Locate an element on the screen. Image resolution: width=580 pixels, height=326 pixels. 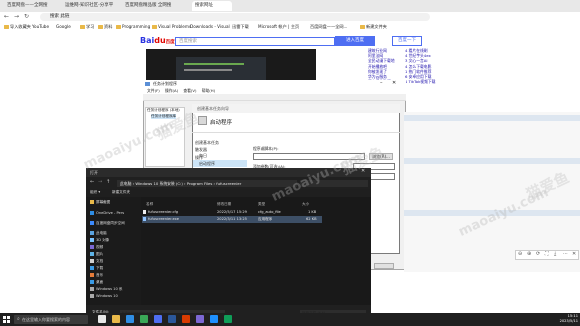
browser-tab: 运维网-知识社区-分享平台 is located at coordinates (91, 9).